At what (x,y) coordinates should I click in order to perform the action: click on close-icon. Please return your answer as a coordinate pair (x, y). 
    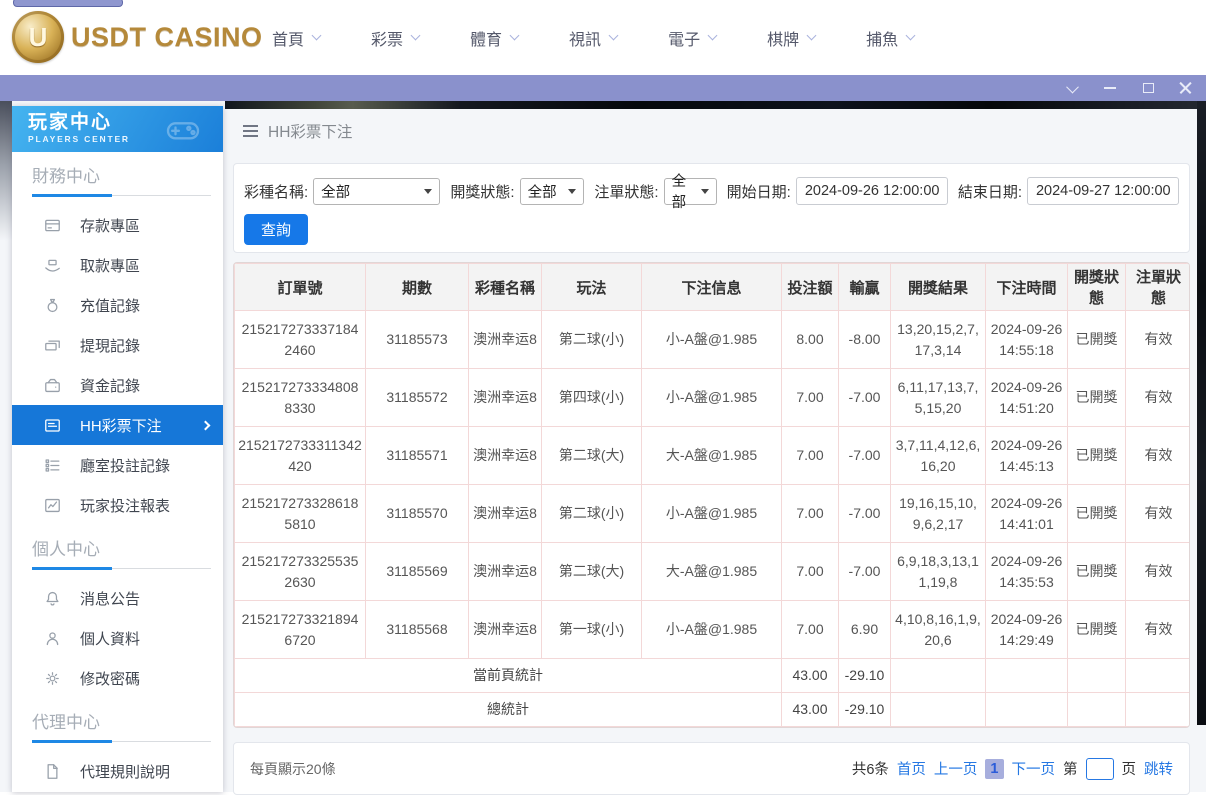
    Looking at the image, I should click on (1185, 88).